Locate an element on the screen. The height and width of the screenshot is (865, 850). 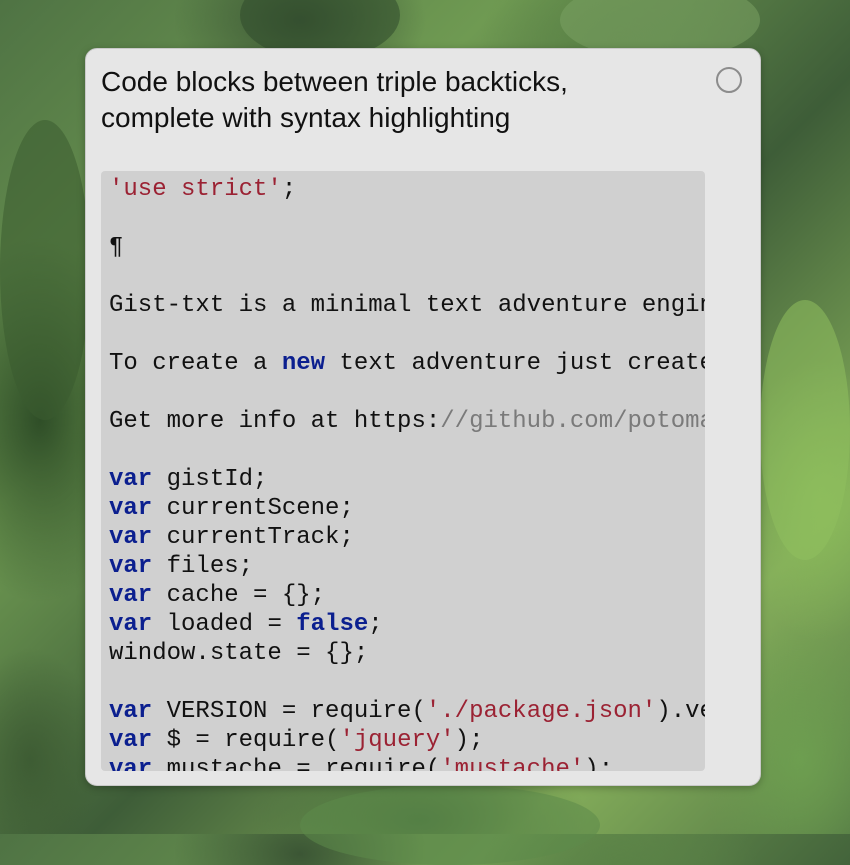
code-token-plain: currentScene; is located at coordinates (253, 508).